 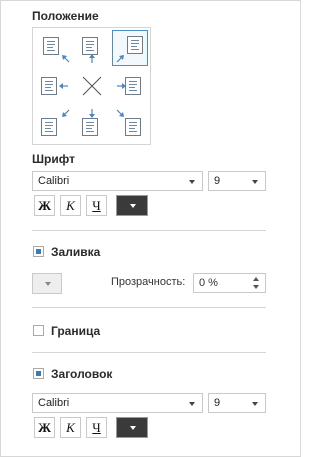 I want to click on fill-label: Заливка, so click(x=76, y=252).